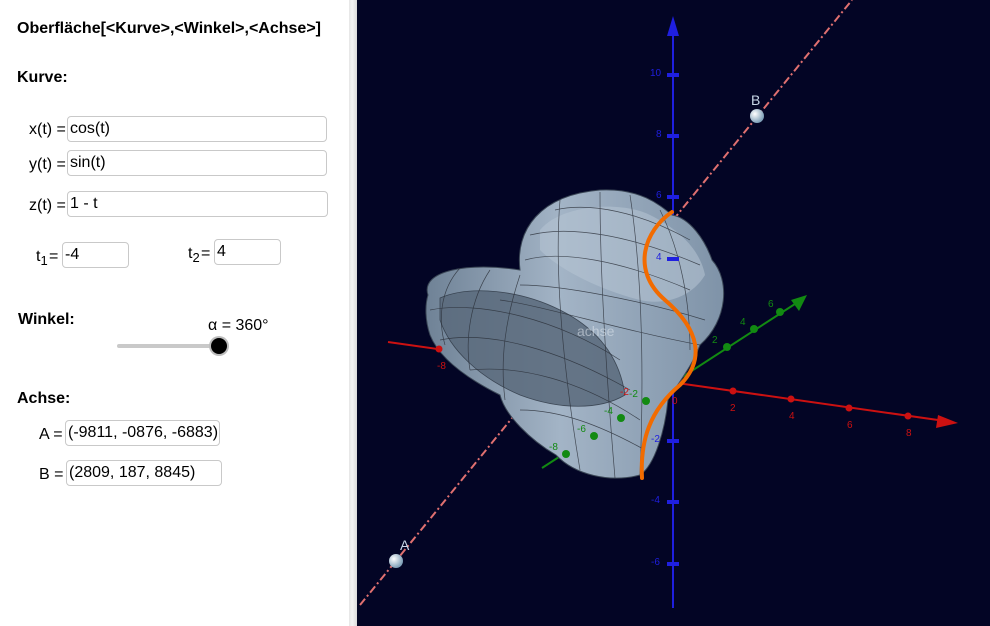 Image resolution: width=990 pixels, height=626 pixels. What do you see at coordinates (771, 304) in the screenshot?
I see `y-tick-label: 6` at bounding box center [771, 304].